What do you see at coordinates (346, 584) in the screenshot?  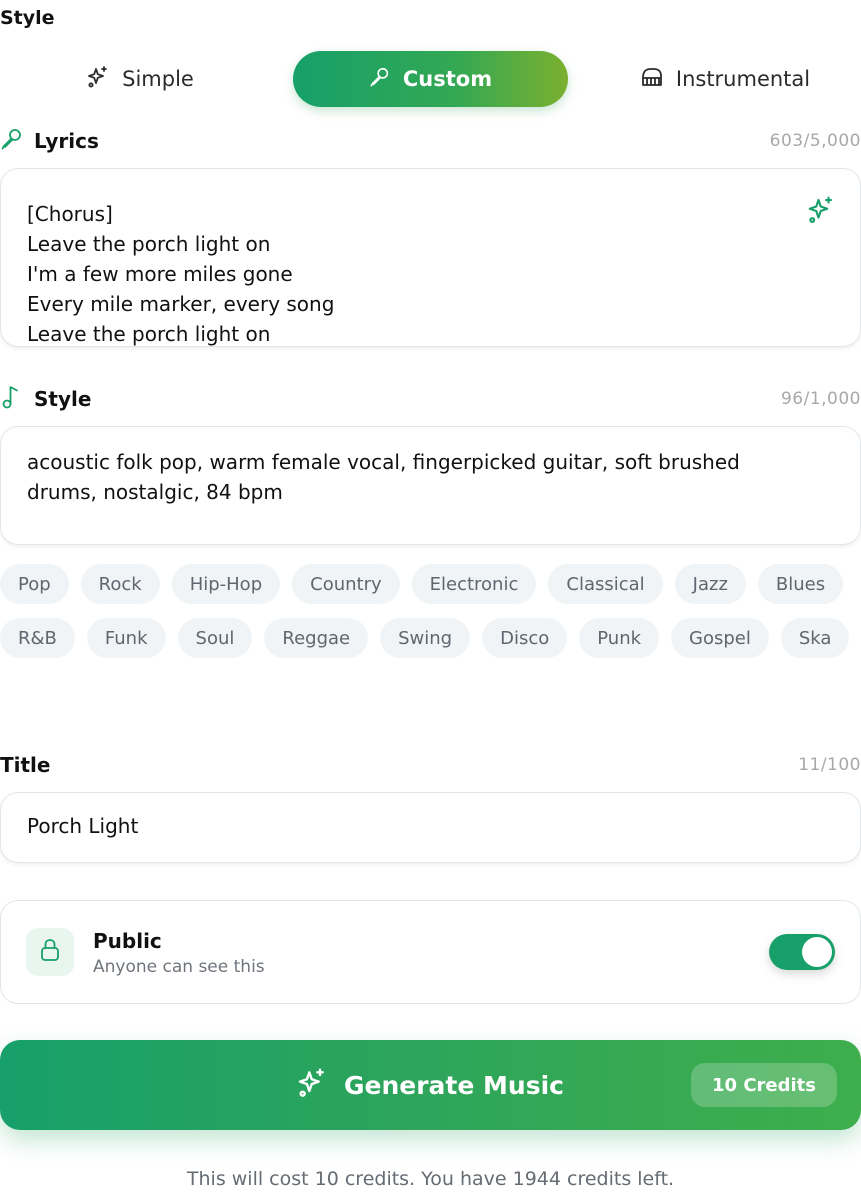 I see `genre-chip: Country` at bounding box center [346, 584].